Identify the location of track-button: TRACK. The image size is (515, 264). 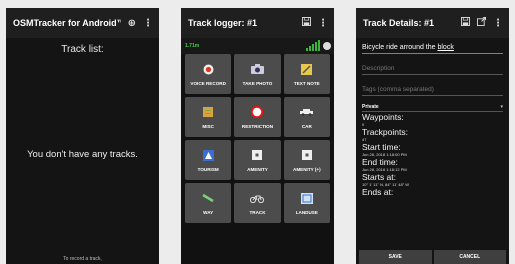
(257, 203).